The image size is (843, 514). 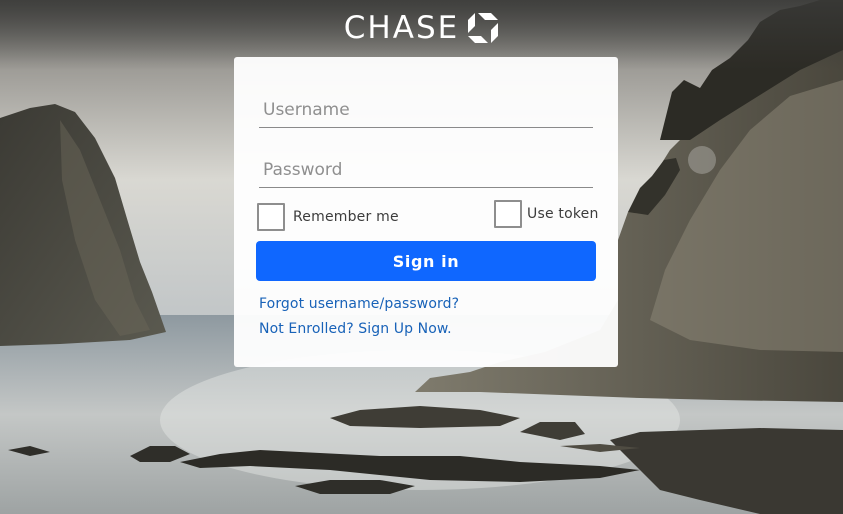 What do you see at coordinates (426, 261) in the screenshot?
I see `sign-in-button: Sign in` at bounding box center [426, 261].